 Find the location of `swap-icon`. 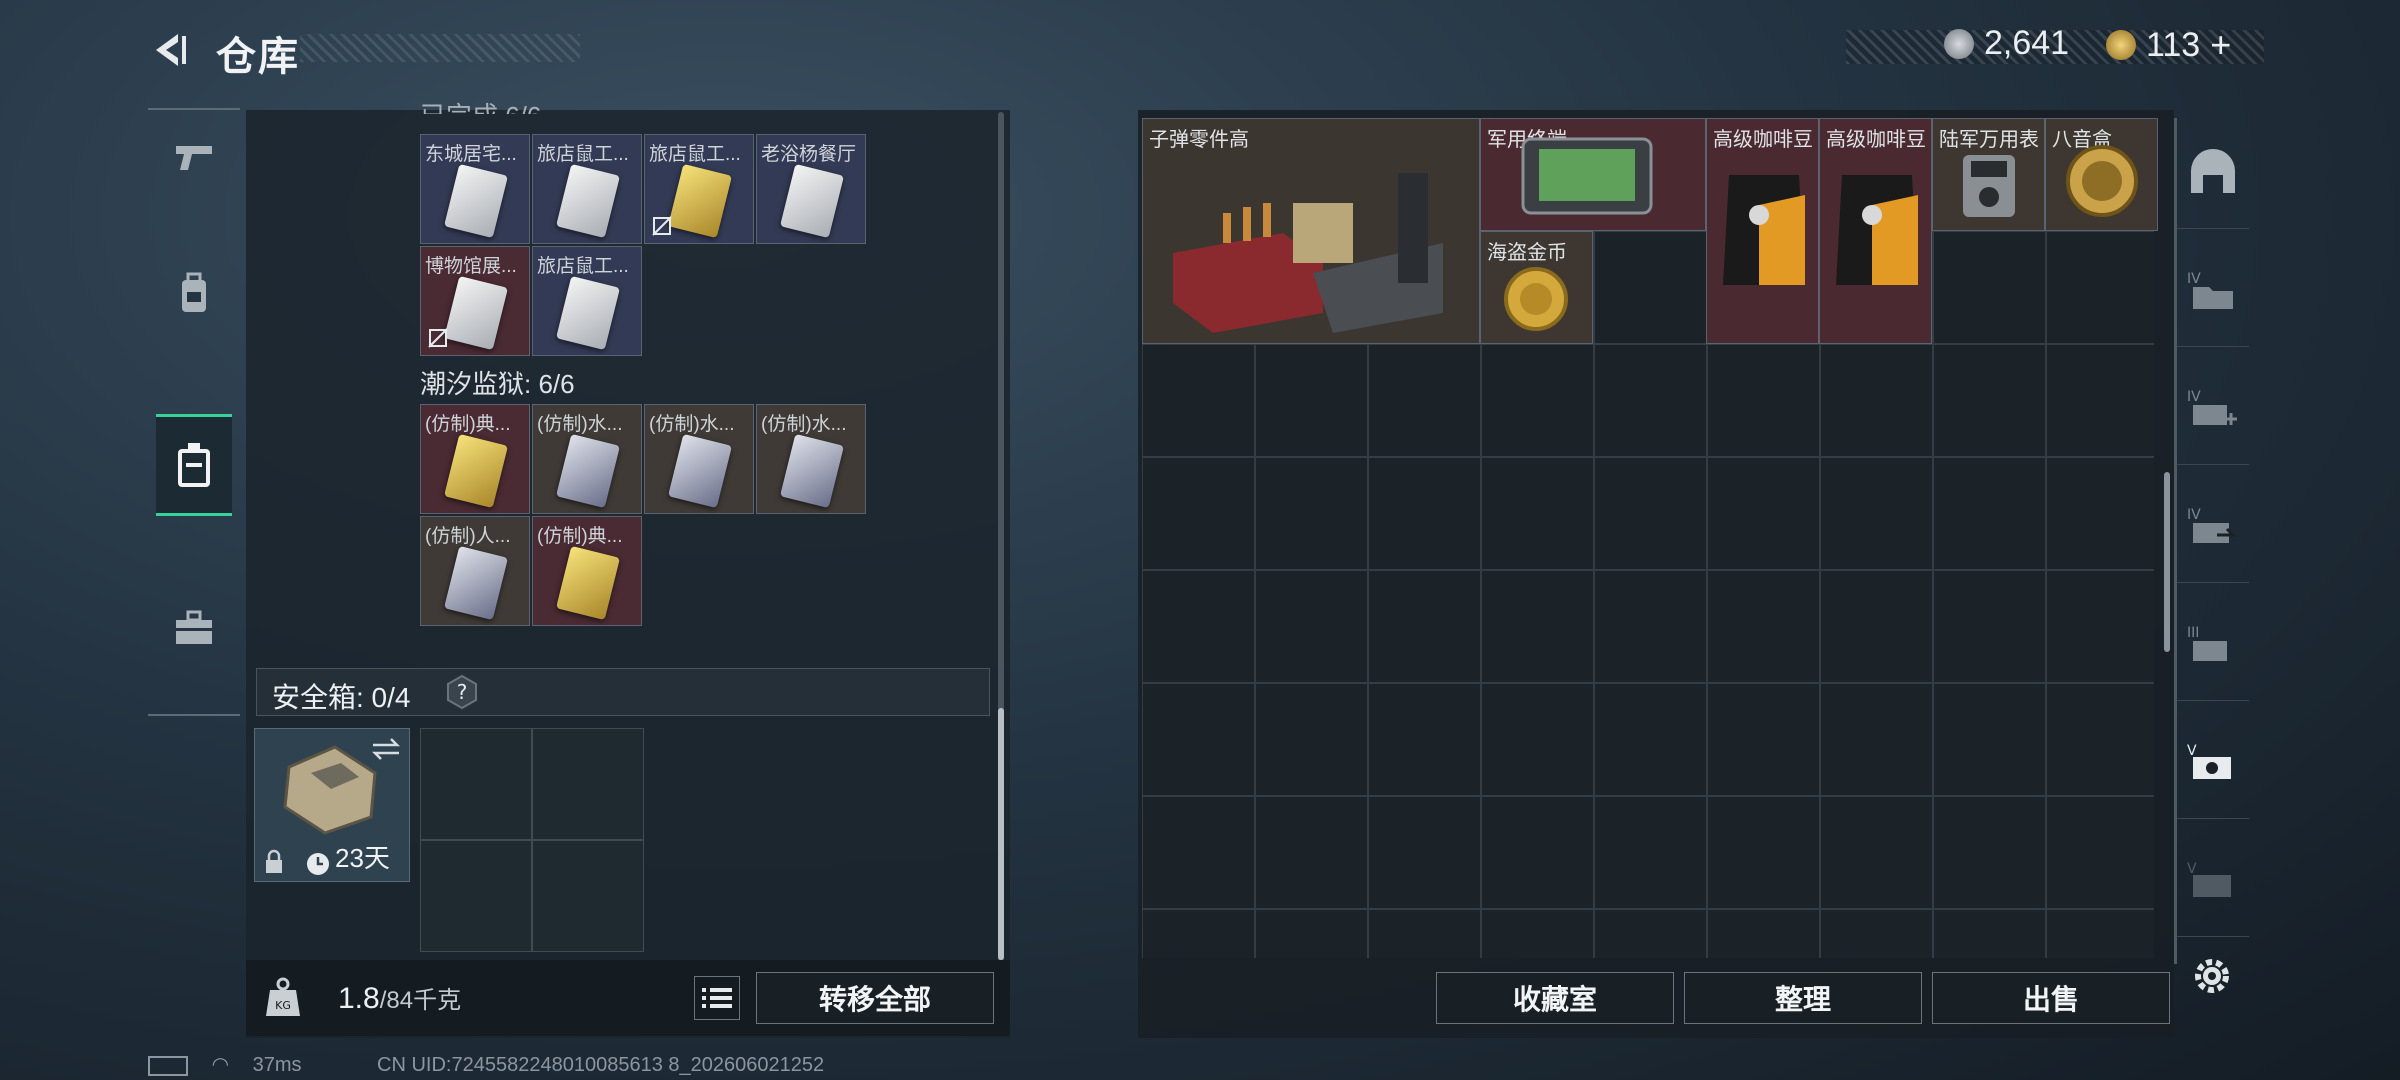

swap-icon is located at coordinates (386, 749).